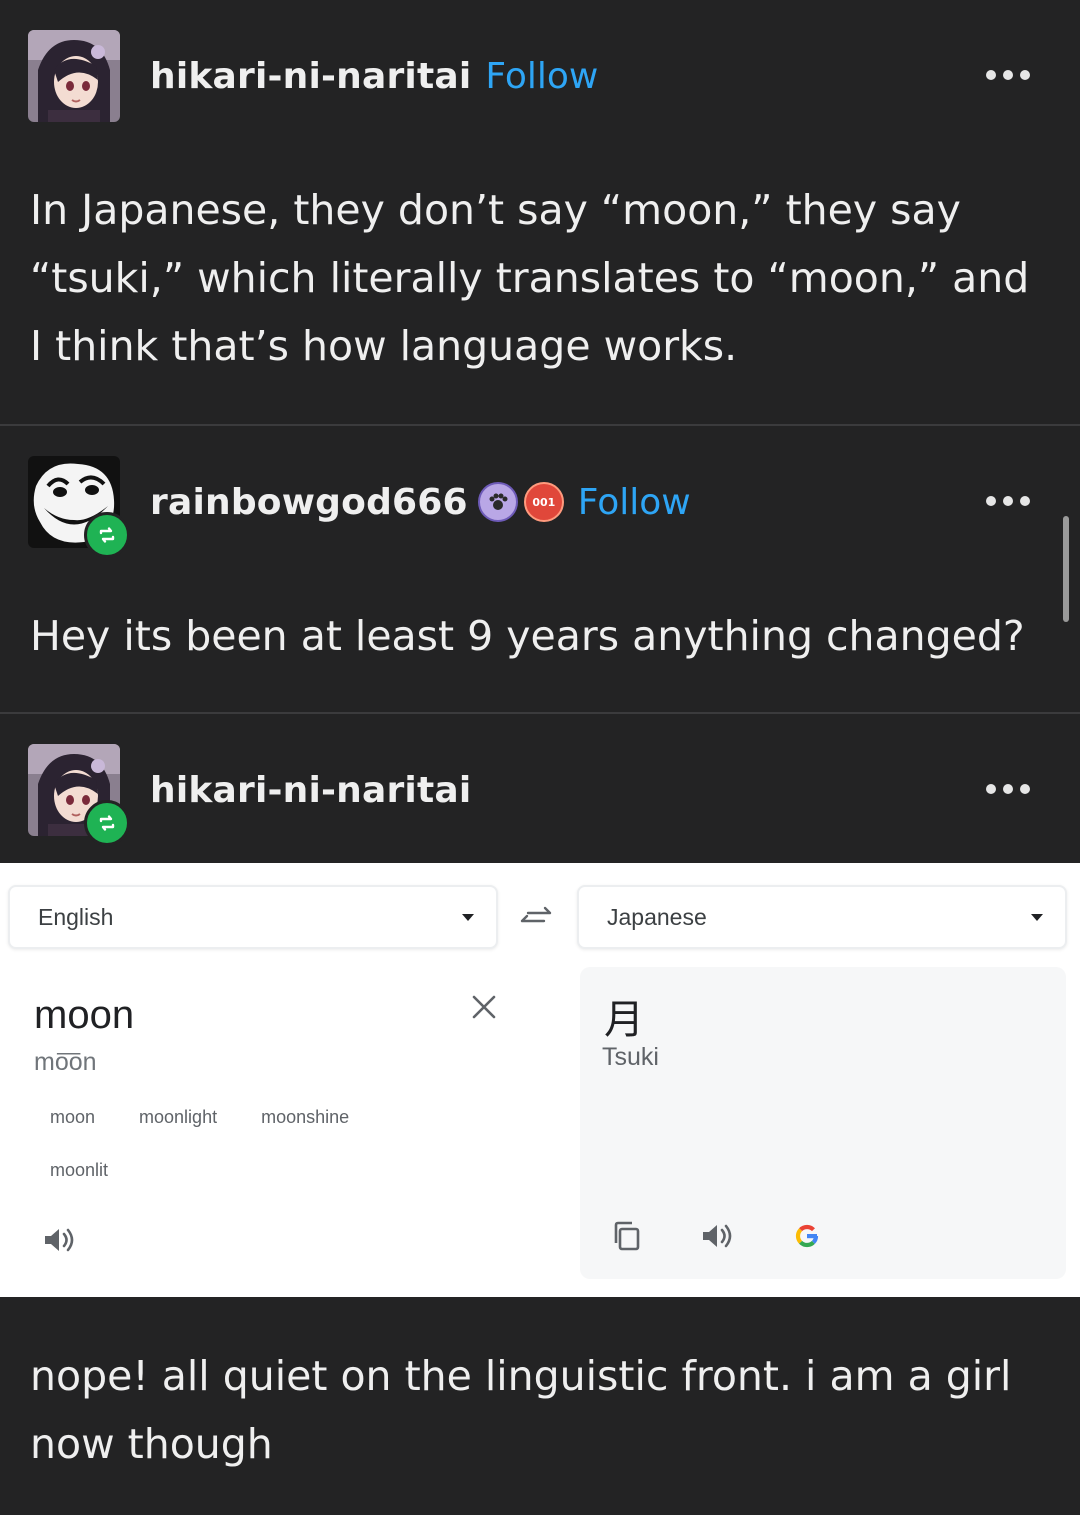 Image resolution: width=1080 pixels, height=1515 pixels. I want to click on clear-text-icon, so click(484, 1007).